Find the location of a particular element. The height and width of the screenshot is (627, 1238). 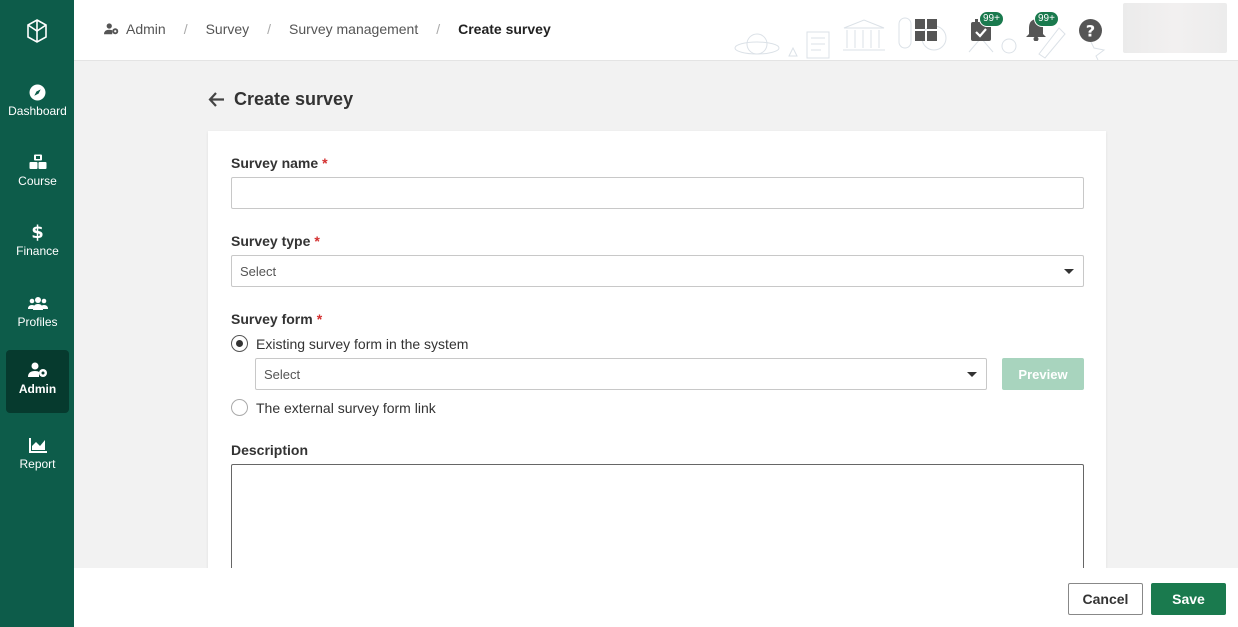

back-arrow-icon is located at coordinates (217, 100).